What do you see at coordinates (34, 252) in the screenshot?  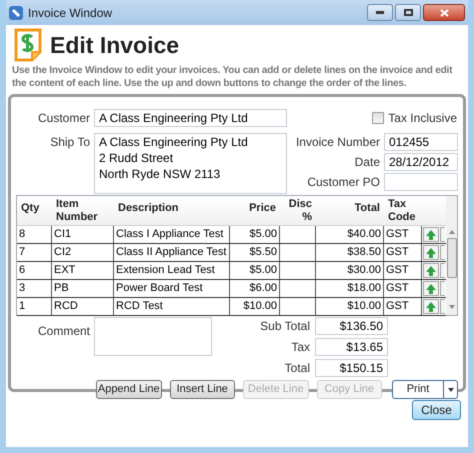 I see `table-cell: 7` at bounding box center [34, 252].